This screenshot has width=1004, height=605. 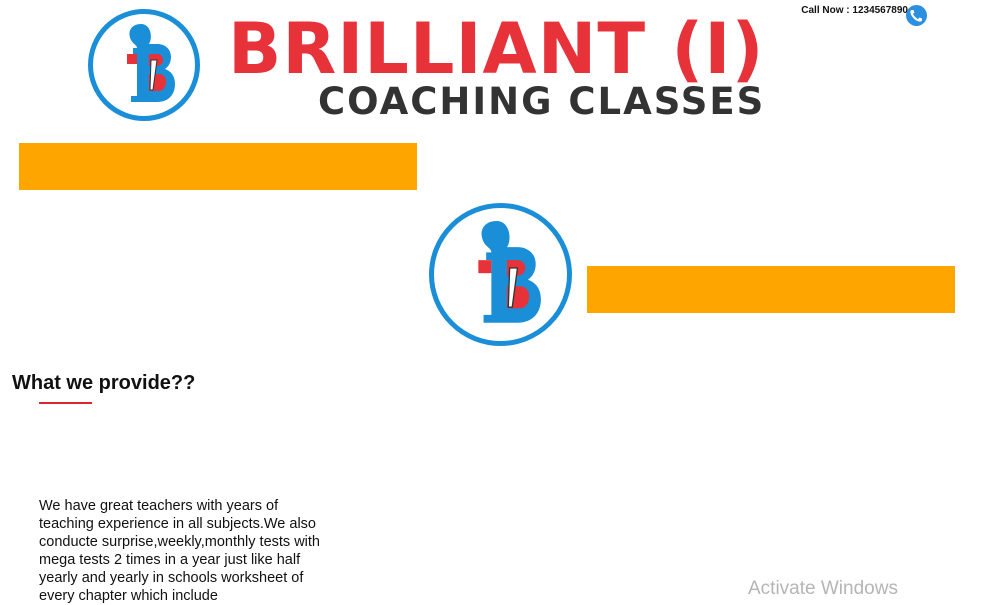 I want to click on activate-windows-watermark: Activate Windows, so click(x=823, y=588).